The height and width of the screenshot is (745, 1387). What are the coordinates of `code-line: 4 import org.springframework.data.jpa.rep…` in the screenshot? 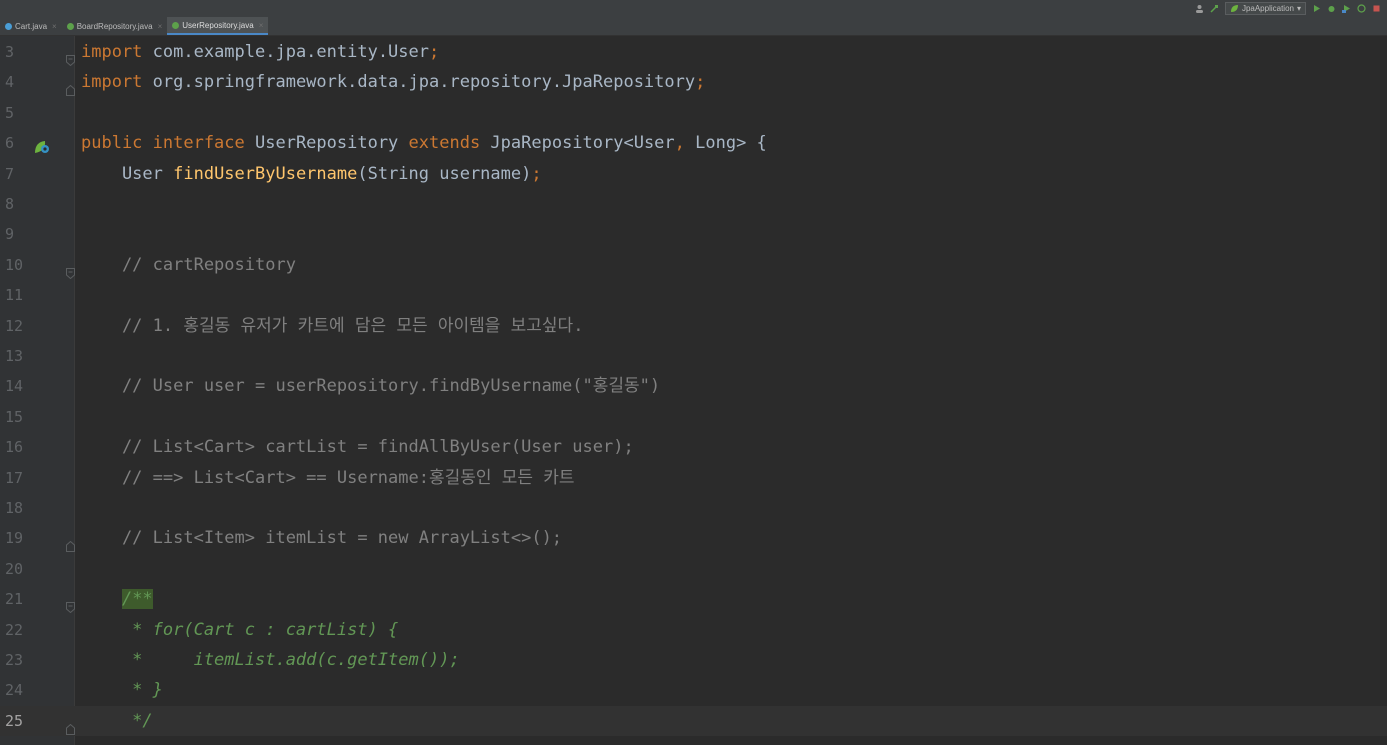 It's located at (693, 82).